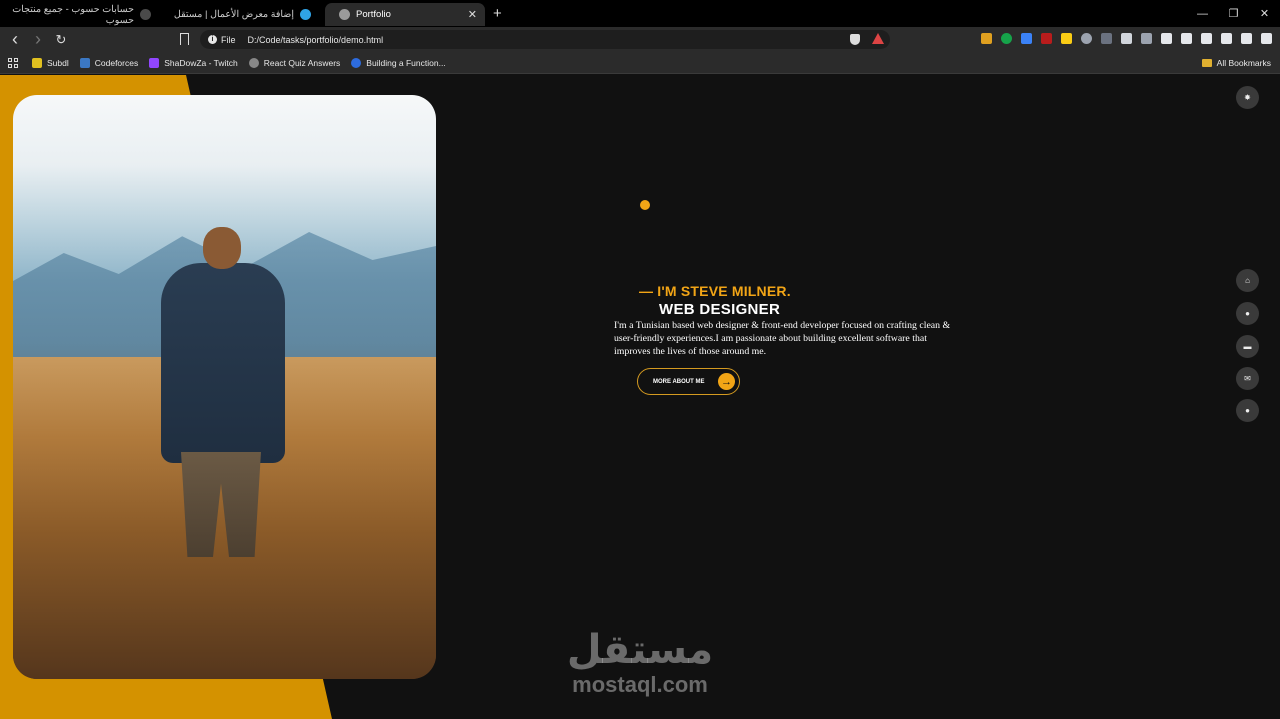 This screenshot has width=1280, height=719. What do you see at coordinates (154, 62) in the screenshot?
I see `twitch-icon` at bounding box center [154, 62].